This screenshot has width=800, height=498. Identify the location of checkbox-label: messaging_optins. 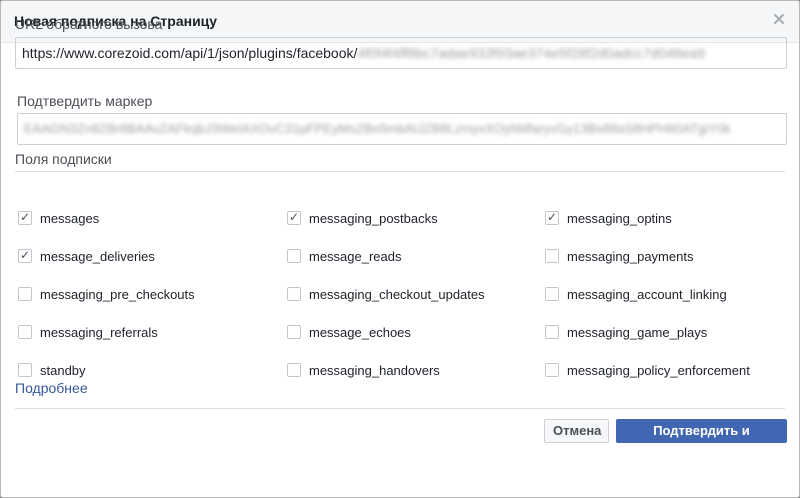
(619, 218).